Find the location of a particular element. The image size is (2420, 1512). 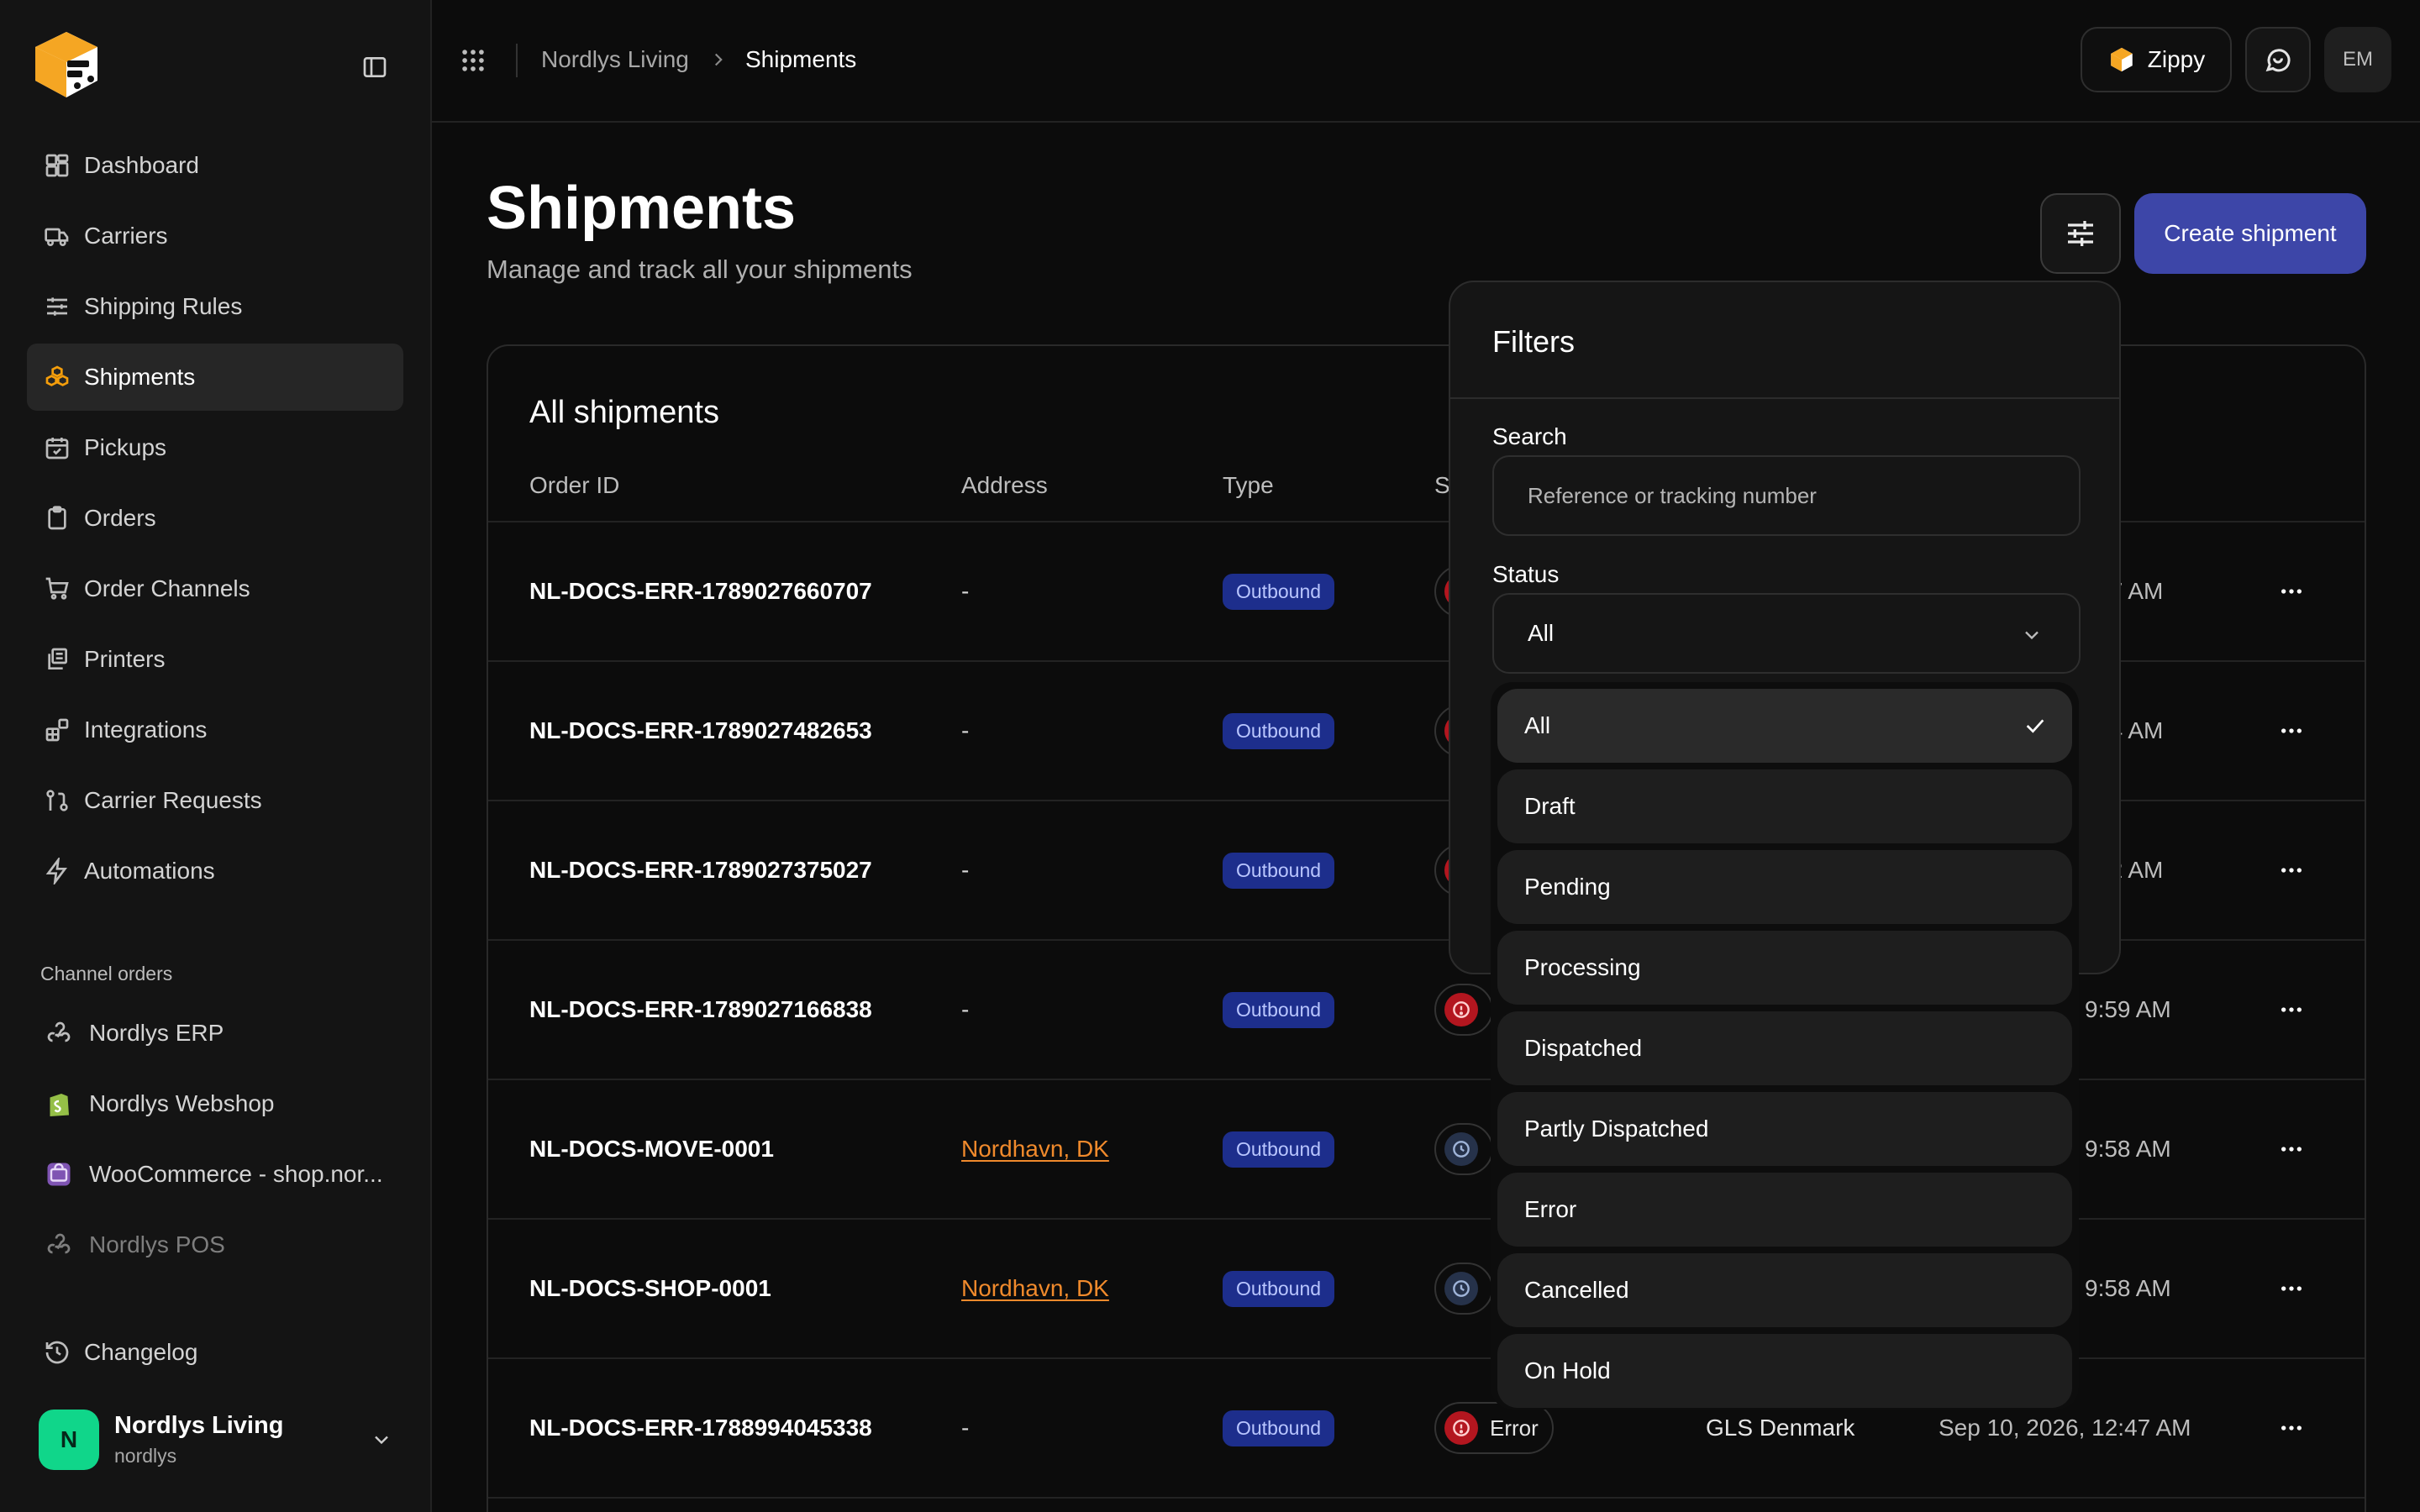

status-option-cancelled: Cancelled is located at coordinates (1785, 1290).